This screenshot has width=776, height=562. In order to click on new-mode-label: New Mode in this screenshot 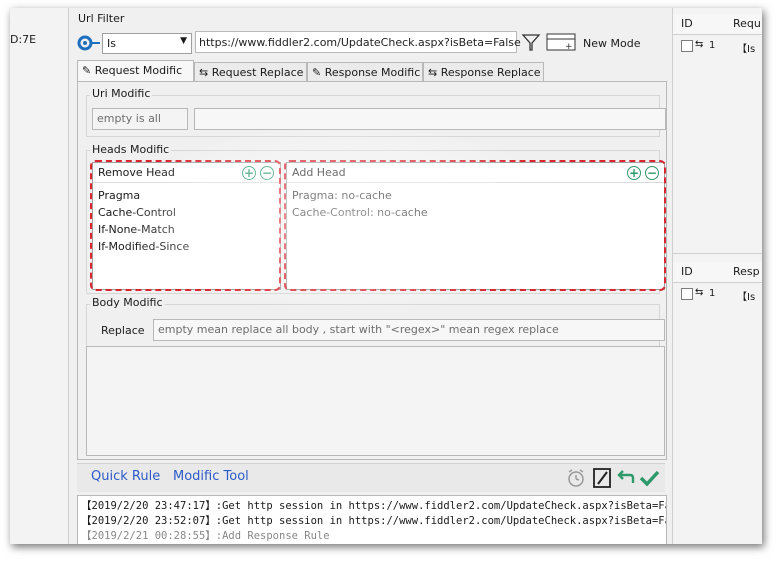, I will do `click(611, 43)`.